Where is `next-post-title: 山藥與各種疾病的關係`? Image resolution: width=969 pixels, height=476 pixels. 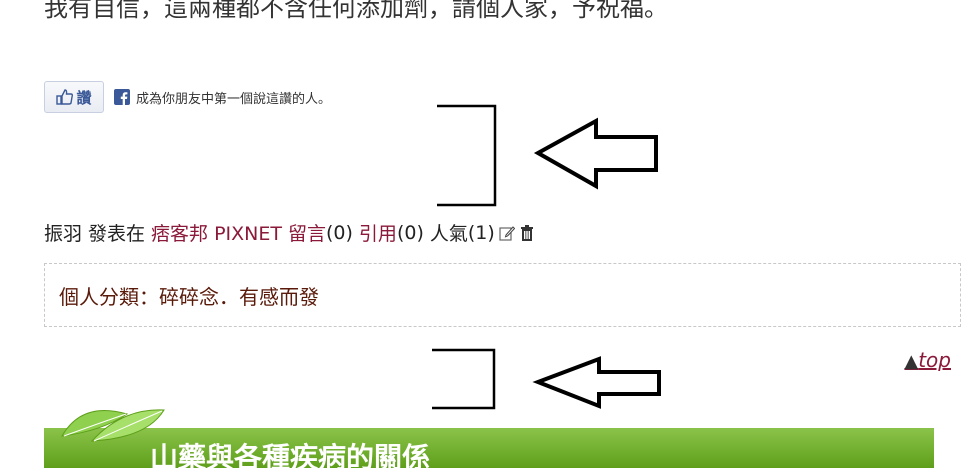
next-post-title: 山藥與各種疾病的關係 is located at coordinates (290, 456).